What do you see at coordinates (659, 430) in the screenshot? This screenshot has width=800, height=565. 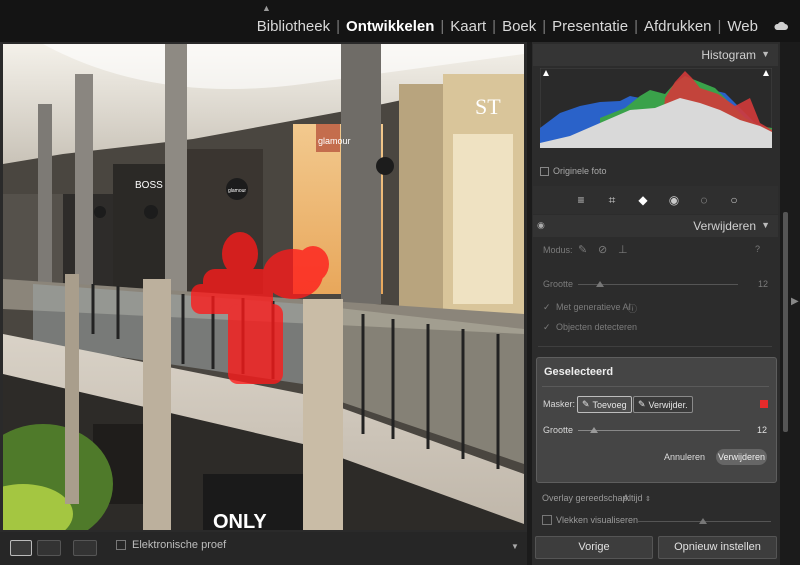 I see `selected-size-slider` at bounding box center [659, 430].